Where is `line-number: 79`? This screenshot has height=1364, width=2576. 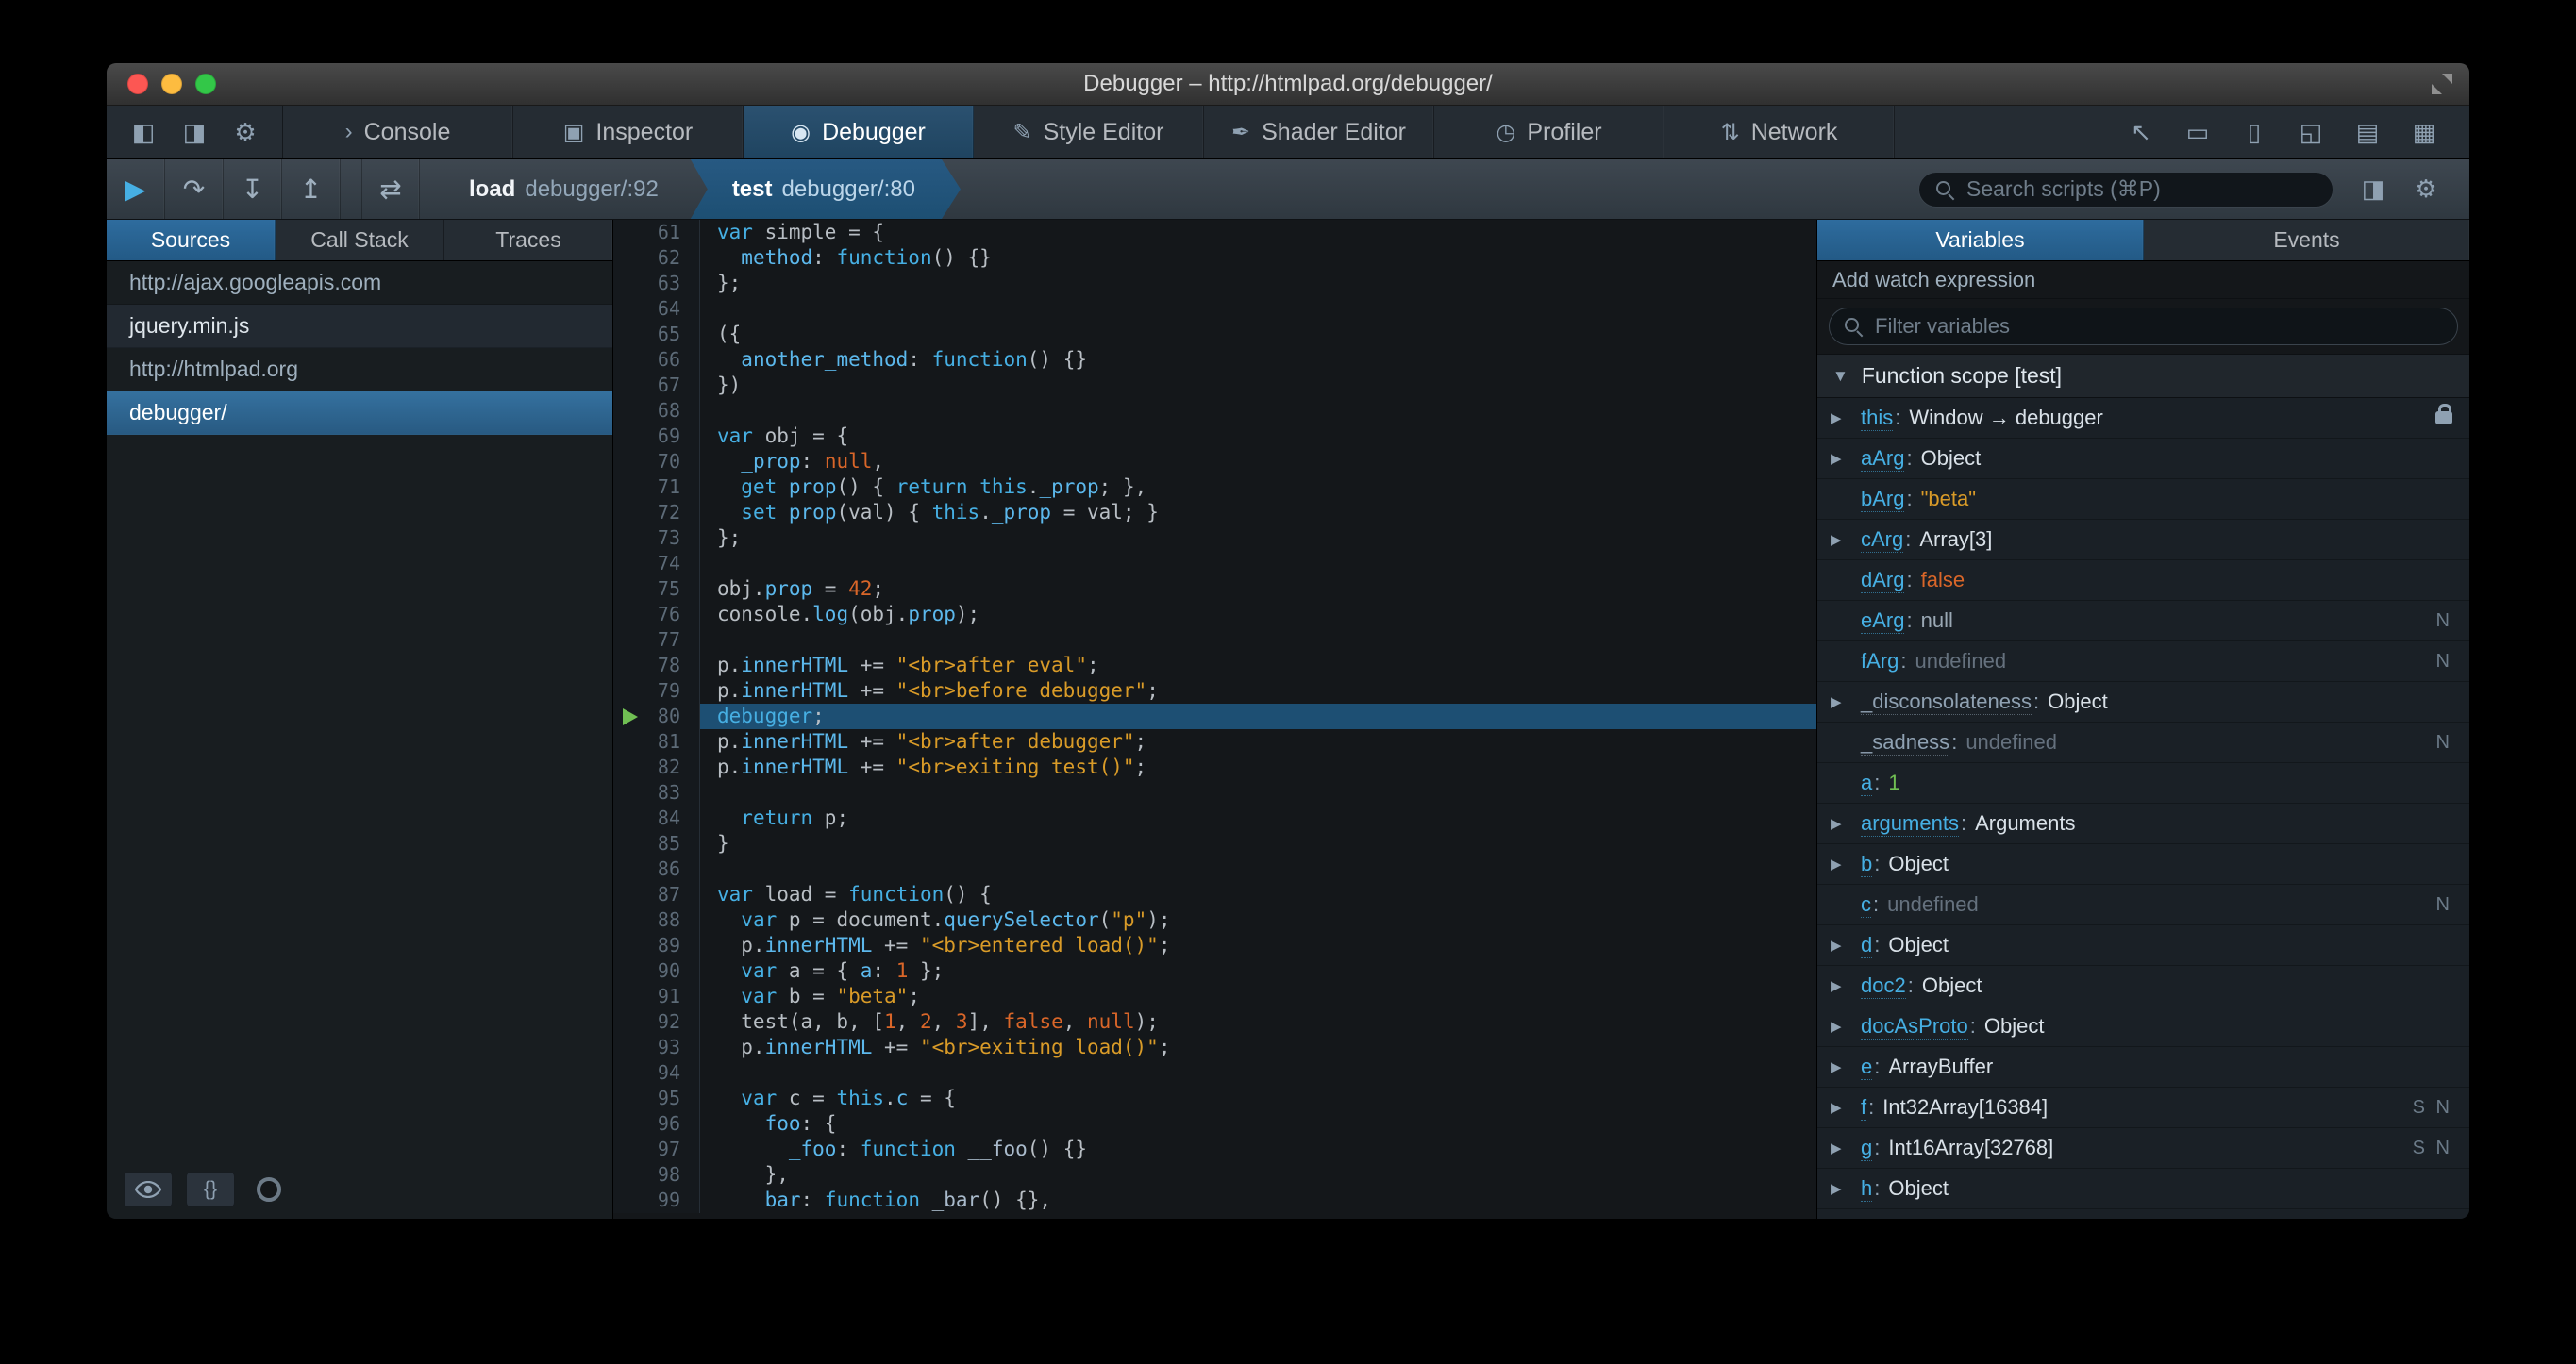 line-number: 79 is located at coordinates (656, 691).